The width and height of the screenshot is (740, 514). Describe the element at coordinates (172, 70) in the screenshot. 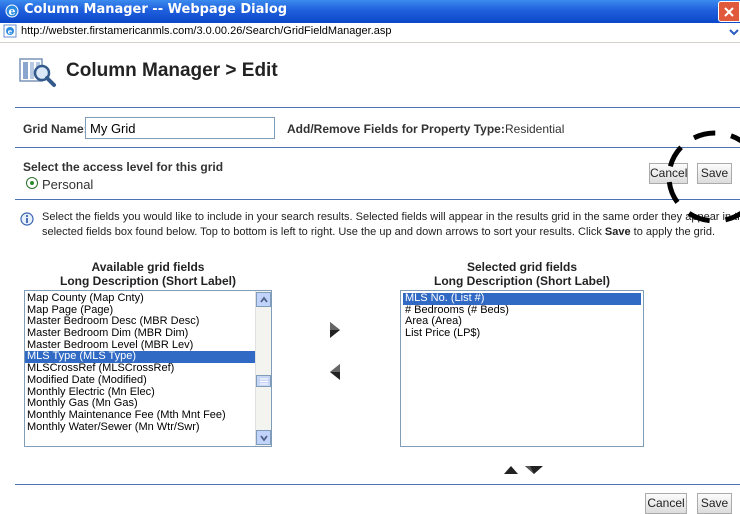

I see `page-title: Column Manager > Edit` at that location.